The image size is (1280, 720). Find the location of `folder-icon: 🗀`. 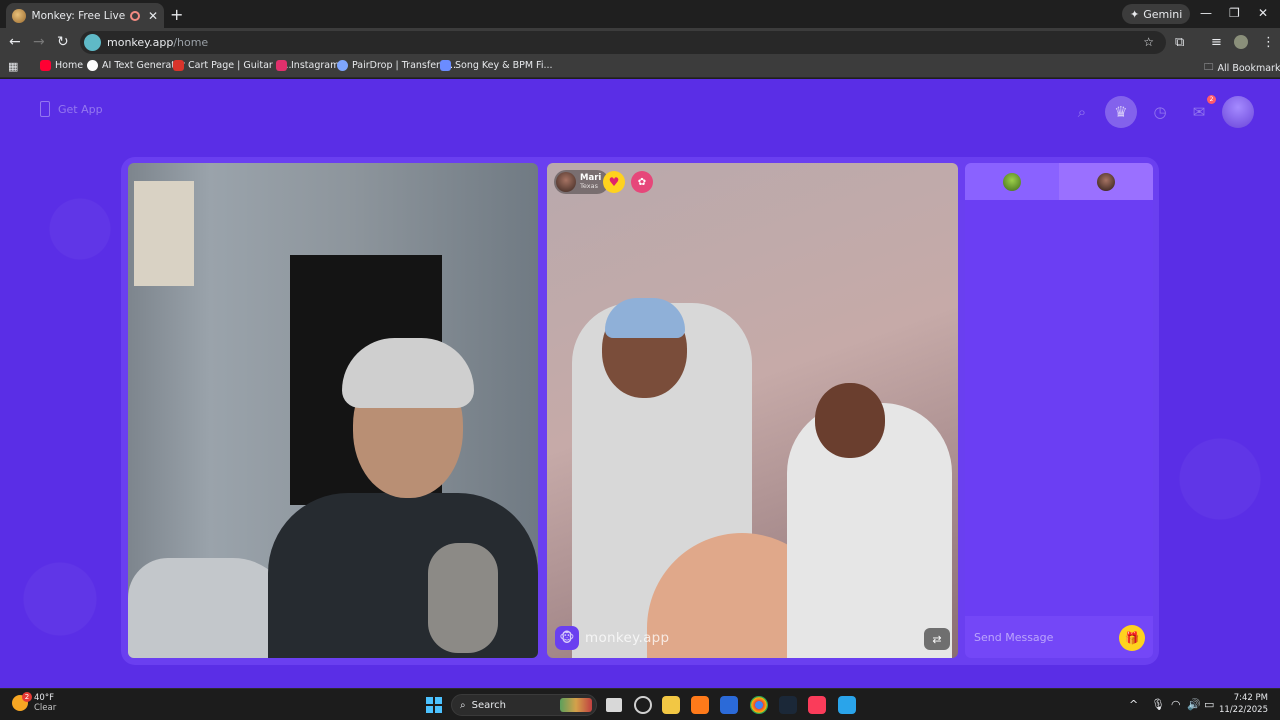

folder-icon: 🗀 is located at coordinates (1209, 67).